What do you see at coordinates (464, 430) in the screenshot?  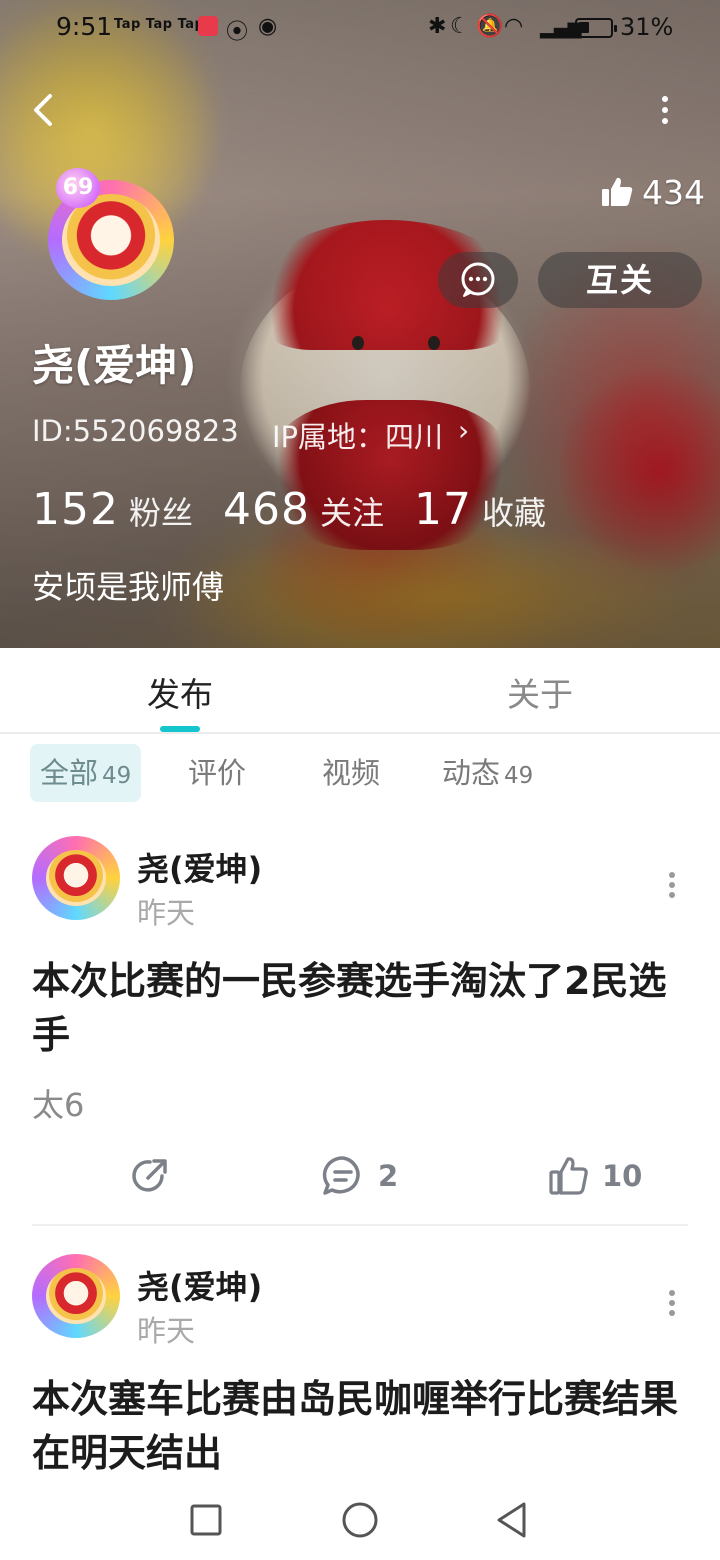 I see `chevron-right-icon: ›` at bounding box center [464, 430].